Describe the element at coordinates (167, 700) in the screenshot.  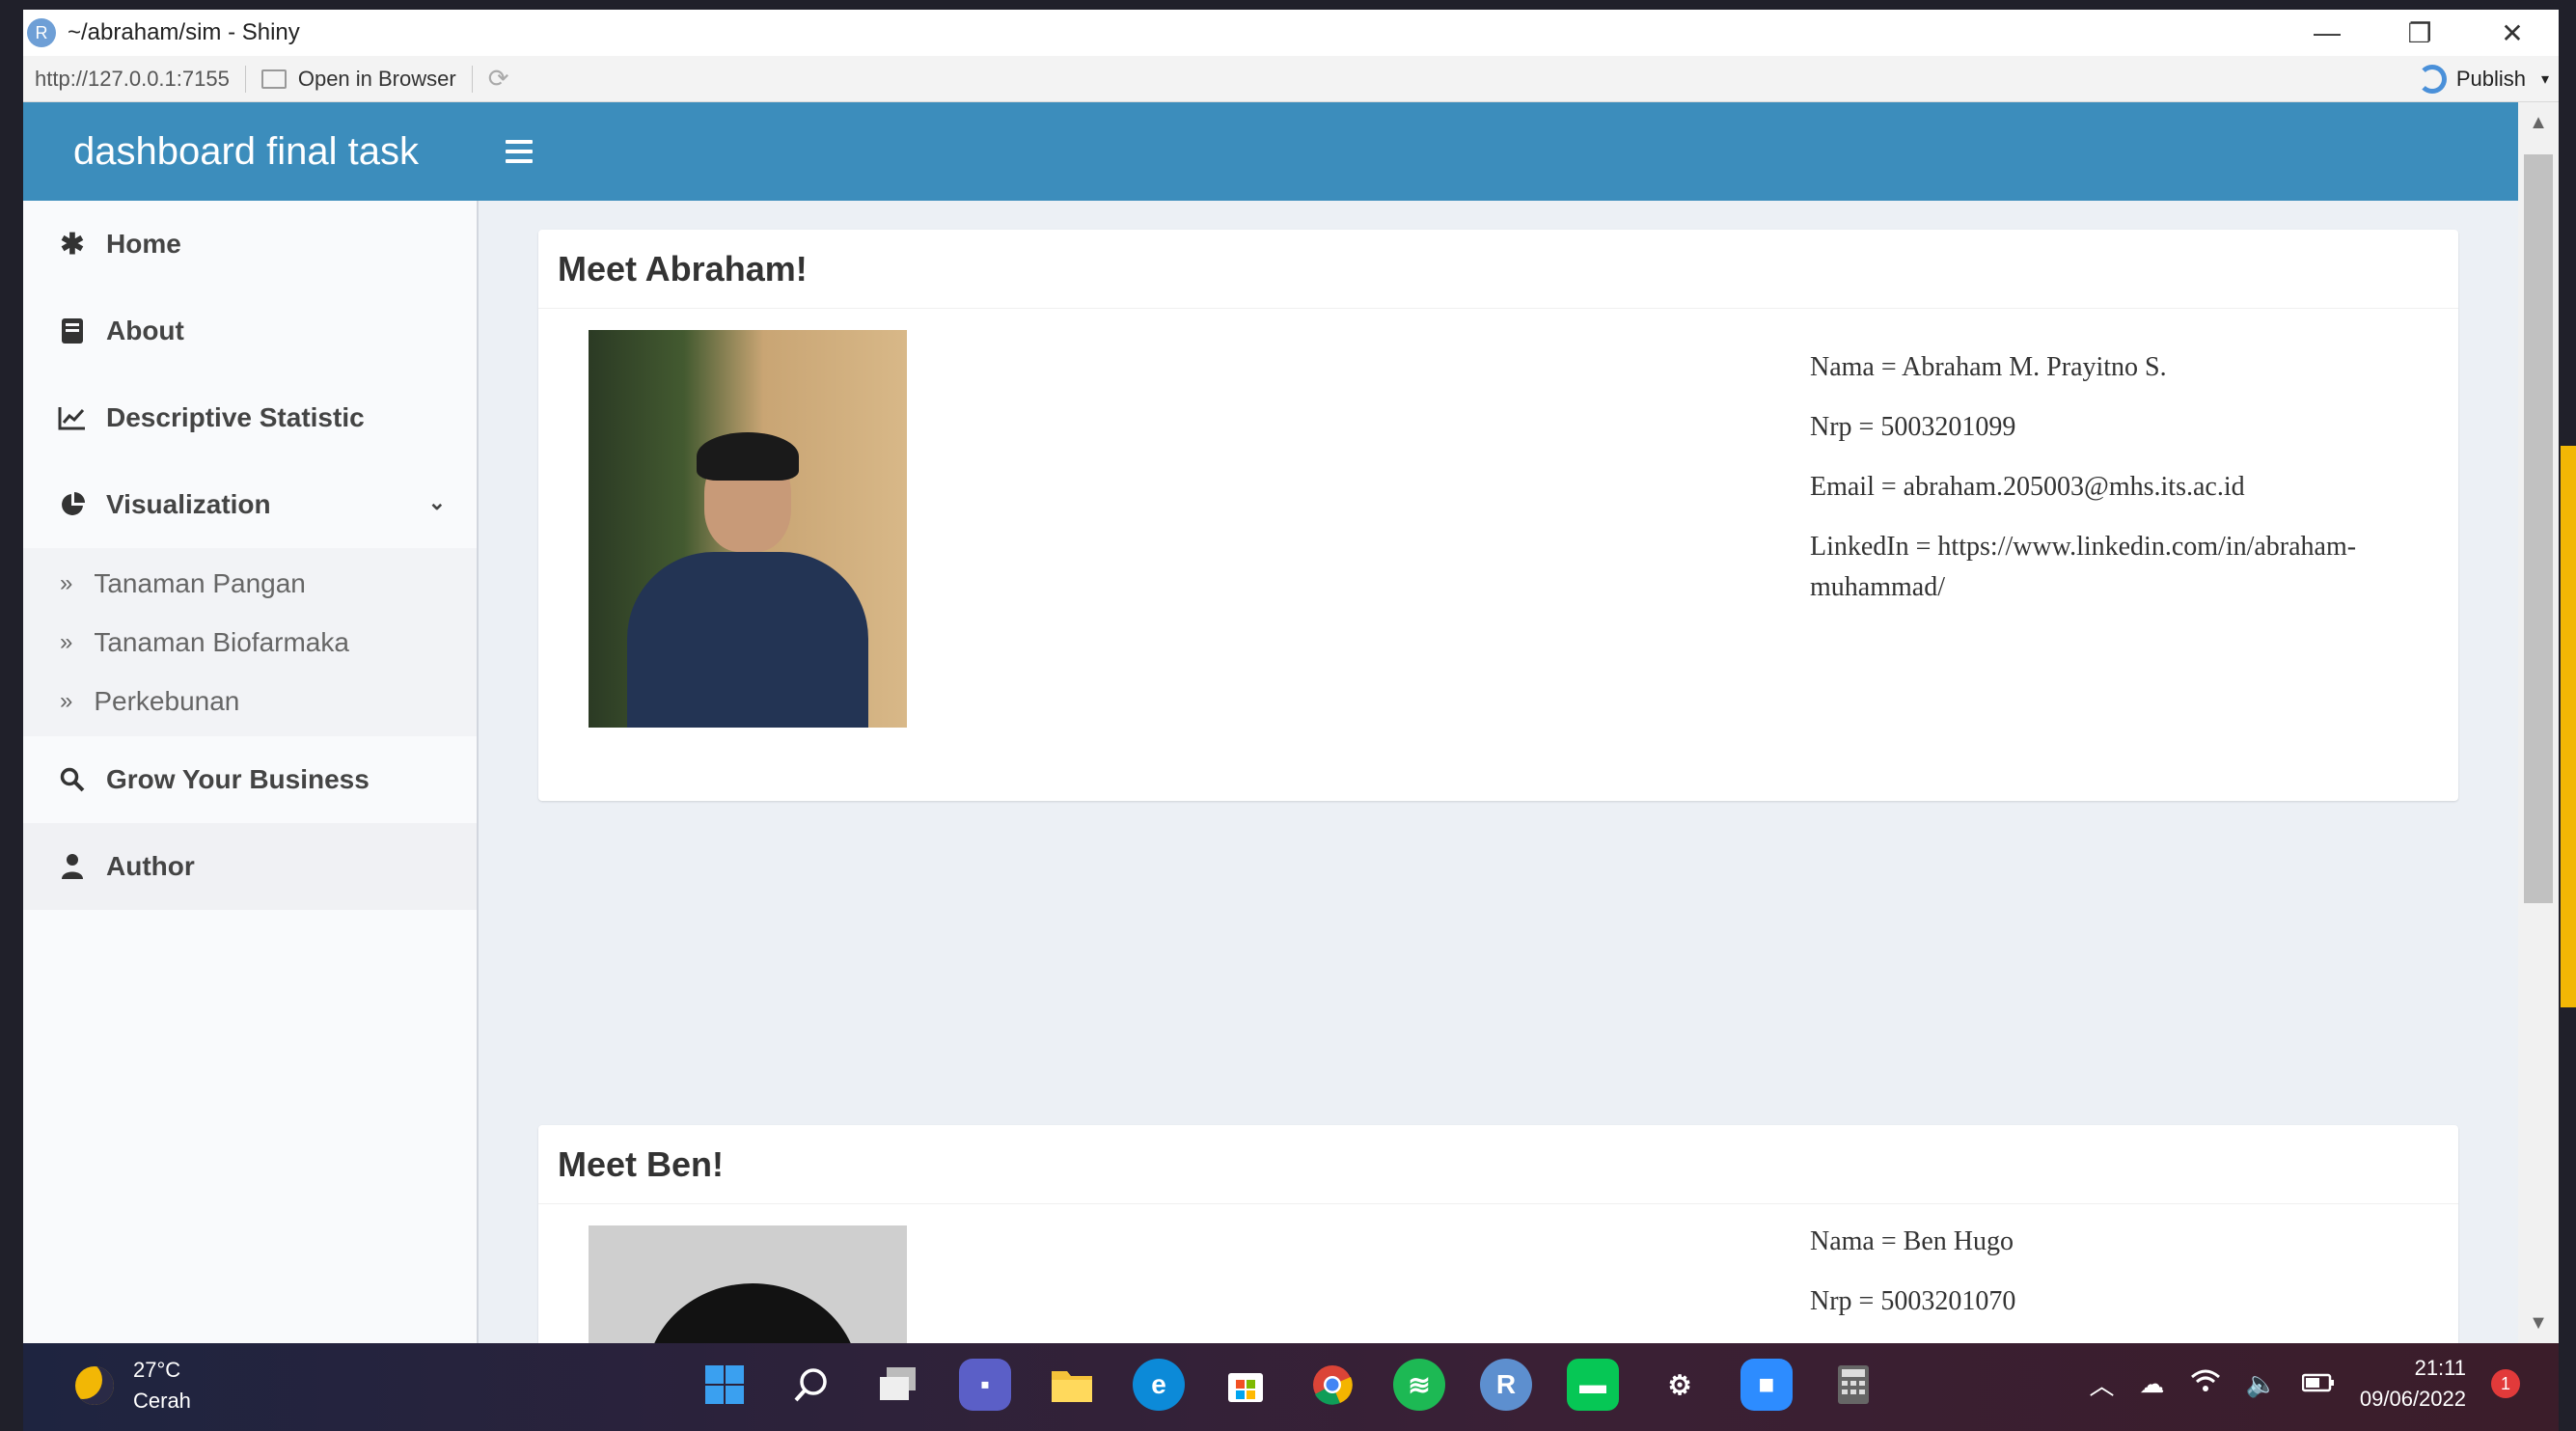
I see `subitem-label: Perkebunan` at that location.